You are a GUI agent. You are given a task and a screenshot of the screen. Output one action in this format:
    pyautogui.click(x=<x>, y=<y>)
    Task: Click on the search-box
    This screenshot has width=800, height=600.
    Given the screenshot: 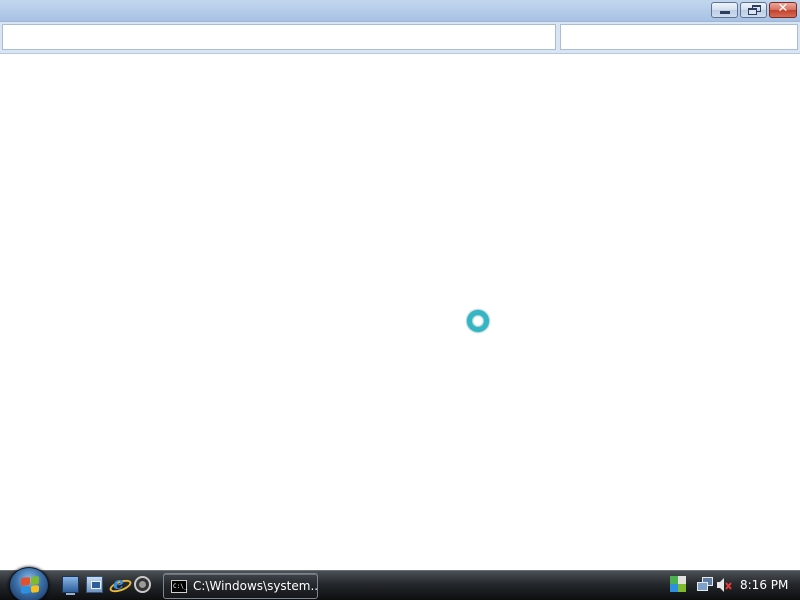 What is the action you would take?
    pyautogui.click(x=679, y=37)
    